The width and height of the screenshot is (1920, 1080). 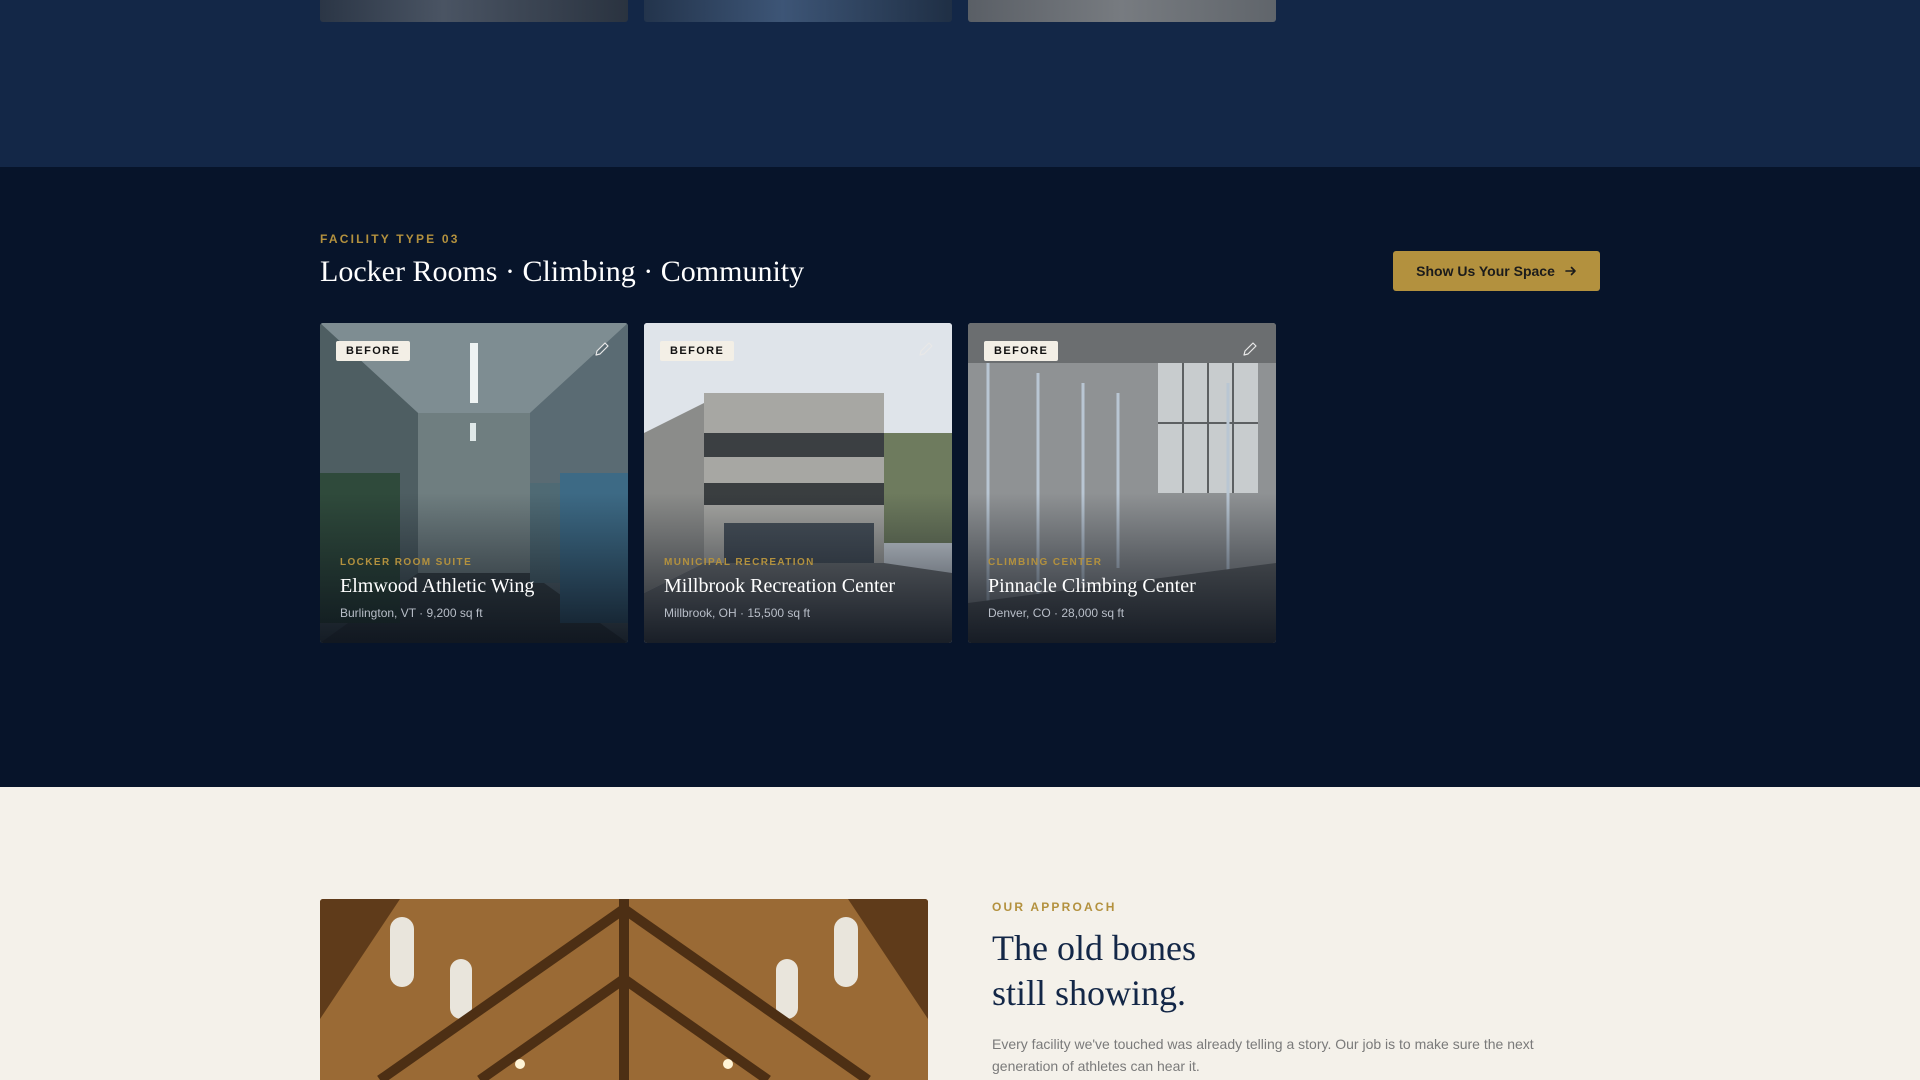 What do you see at coordinates (1056, 613) in the screenshot?
I see `card-meta: Denver, CO · 28,000 sq ft` at bounding box center [1056, 613].